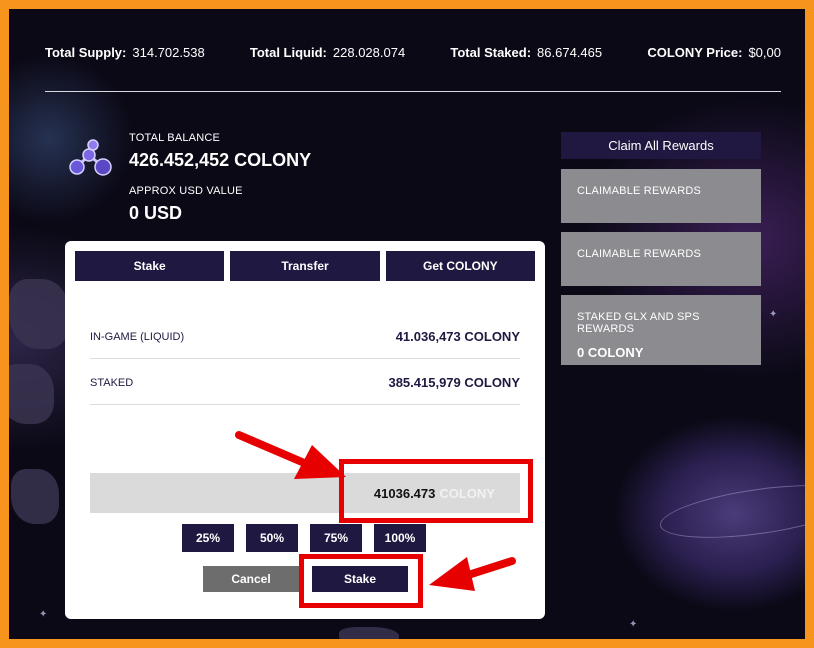 The width and height of the screenshot is (814, 648). I want to click on stat-total-liquid: Total Liquid: 228.028.074, so click(327, 55).